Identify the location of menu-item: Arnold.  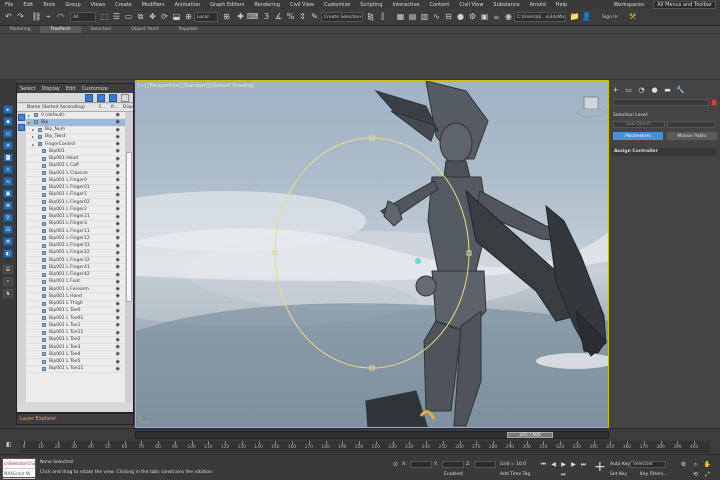
(538, 5).